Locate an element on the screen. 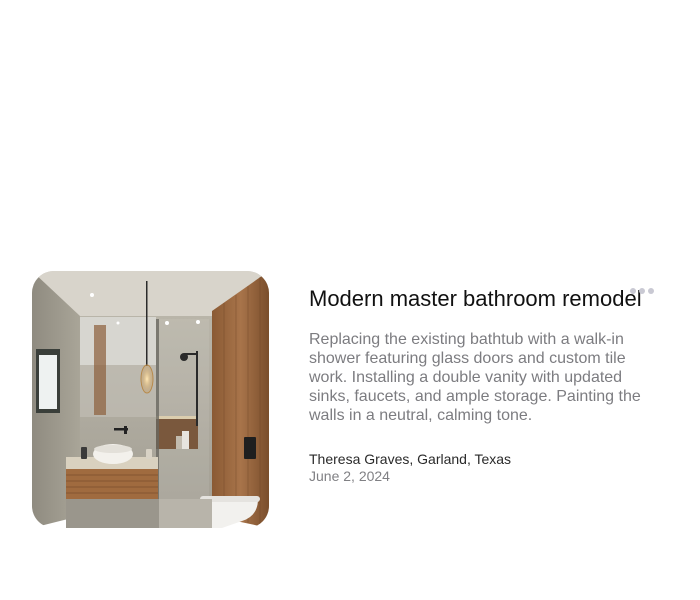 Image resolution: width=700 pixels, height=600 pixels. project-date: June 2, 2024 is located at coordinates (349, 476).